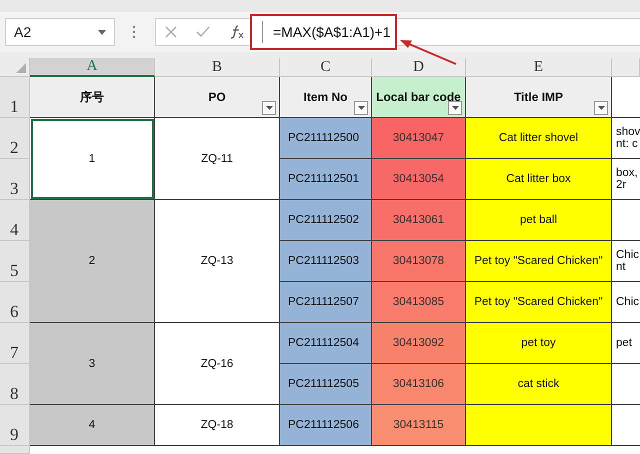  Describe the element at coordinates (626, 343) in the screenshot. I see `table-cell: pet` at that location.